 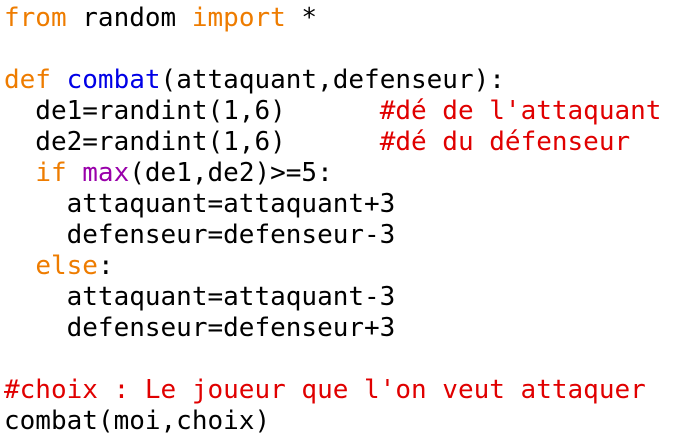 What do you see at coordinates (200, 235) in the screenshot?
I see `code-text-token: defenseur=defenseur-3` at bounding box center [200, 235].